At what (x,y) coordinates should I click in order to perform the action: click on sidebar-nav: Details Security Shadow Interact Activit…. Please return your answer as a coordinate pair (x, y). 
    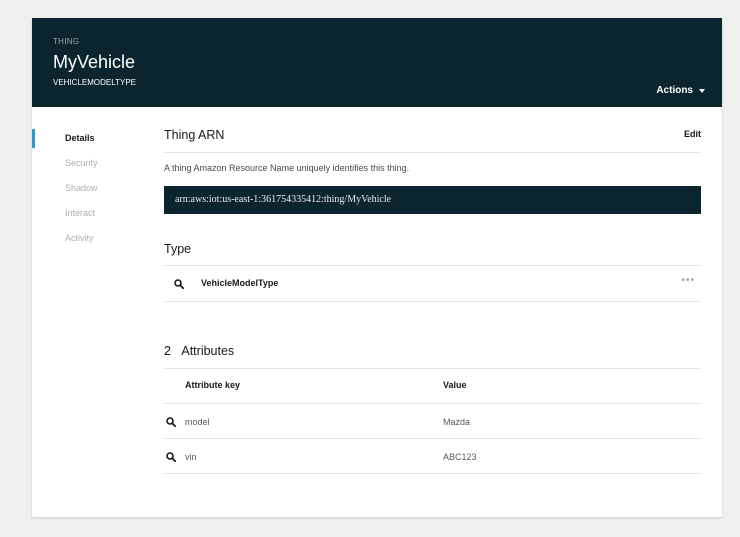
    Looking at the image, I should click on (92, 188).